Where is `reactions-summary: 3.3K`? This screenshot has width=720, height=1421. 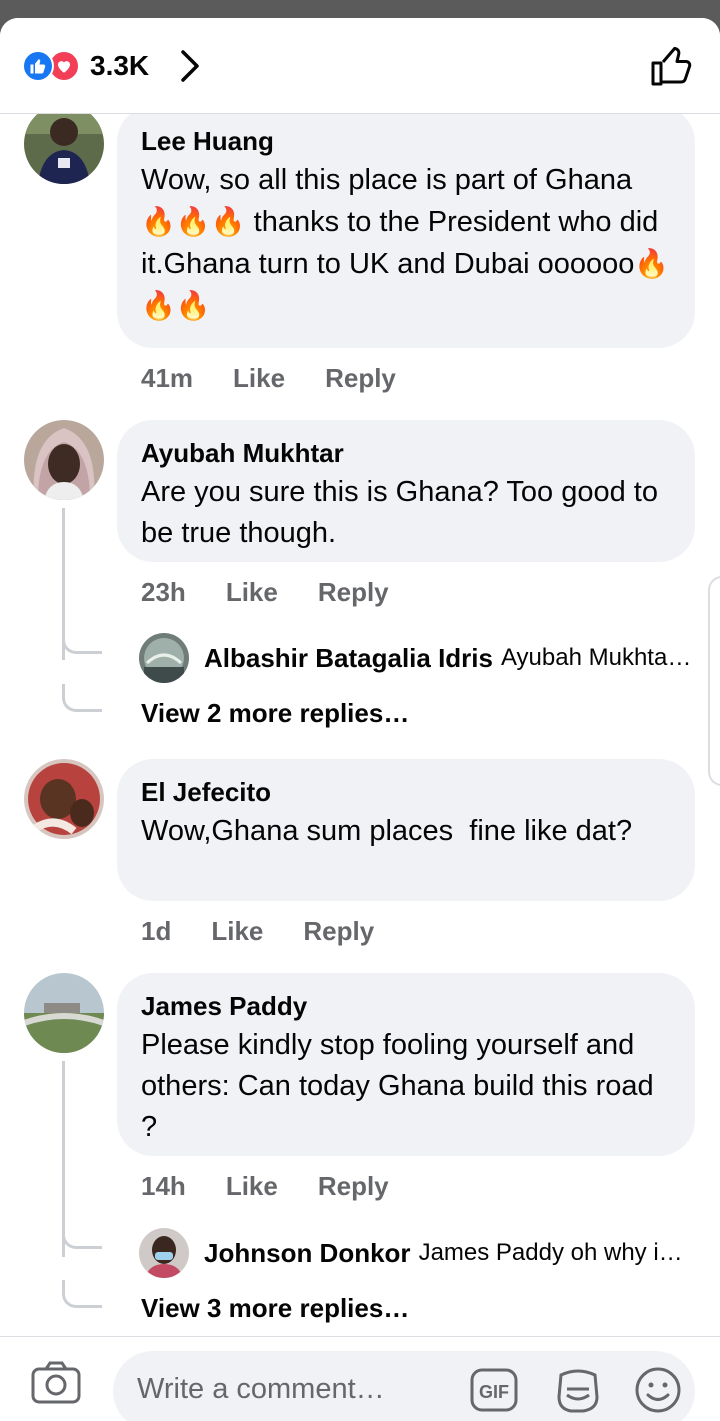
reactions-summary: 3.3K is located at coordinates (85, 66).